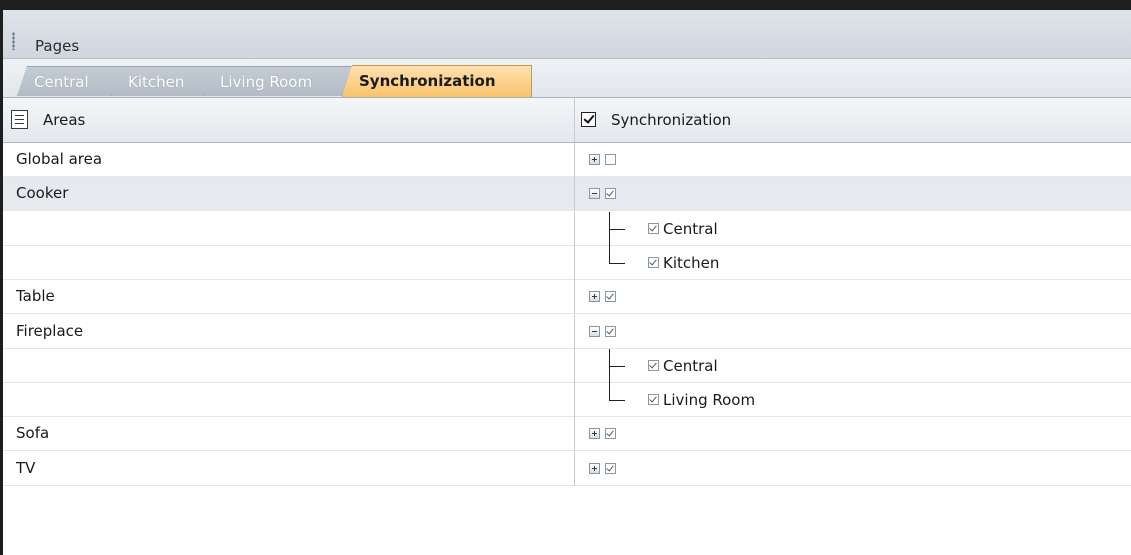 Image resolution: width=1131 pixels, height=555 pixels. I want to click on page-name: Living Room, so click(709, 400).